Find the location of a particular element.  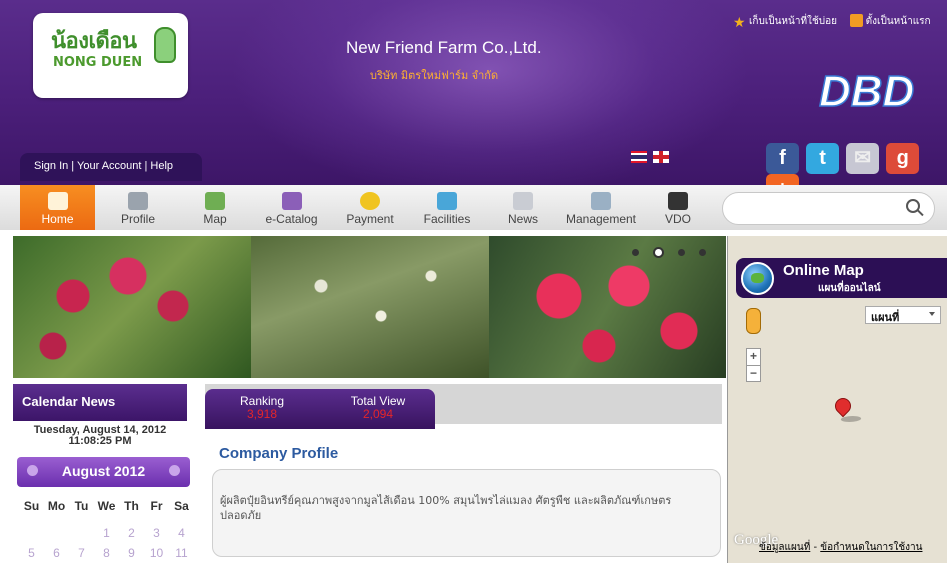

top-links: ★ เก็บเป็นหน้าที่ใช้บ่อย ตั้งเป็นหน้าแรก is located at coordinates (832, 22).